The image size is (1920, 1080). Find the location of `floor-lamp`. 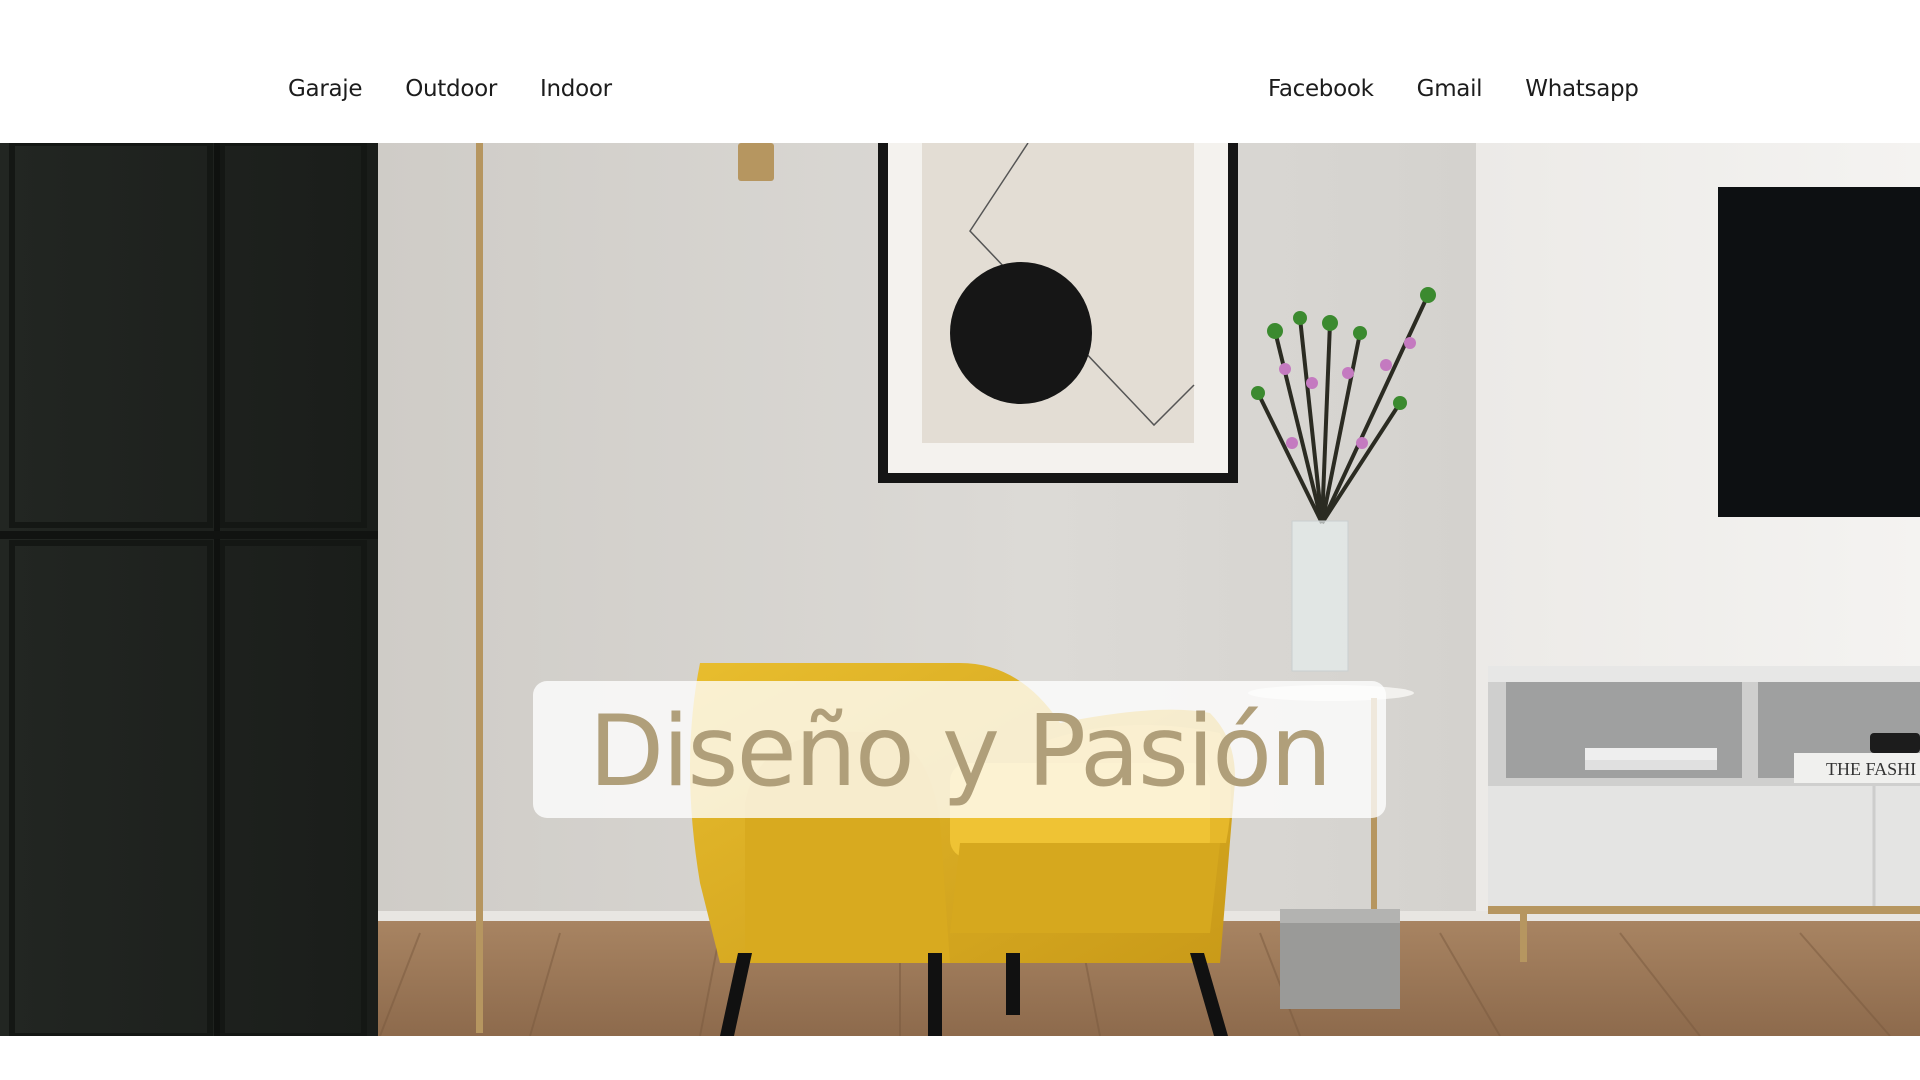

floor-lamp is located at coordinates (479, 588).